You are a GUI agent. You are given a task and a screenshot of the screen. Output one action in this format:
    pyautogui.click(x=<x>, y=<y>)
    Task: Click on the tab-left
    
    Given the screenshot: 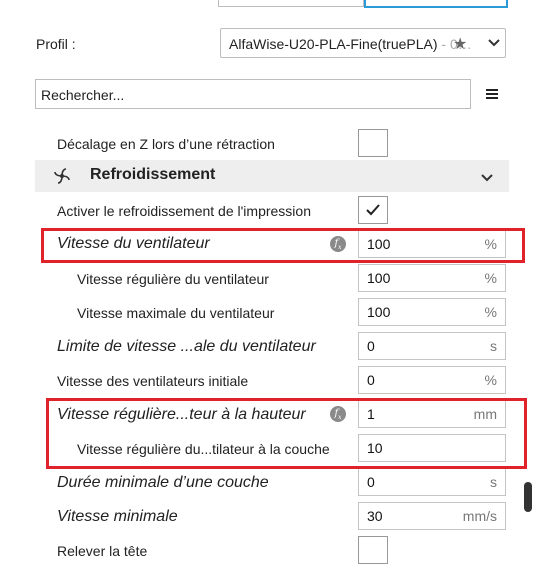 What is the action you would take?
    pyautogui.click(x=291, y=3)
    